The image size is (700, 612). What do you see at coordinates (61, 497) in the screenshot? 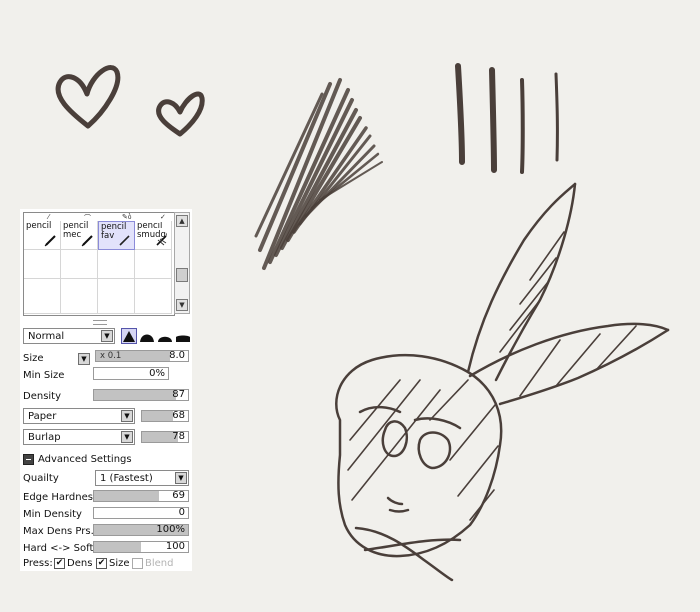
I see `edge-hardness-label: Edge Hardness` at bounding box center [61, 497].